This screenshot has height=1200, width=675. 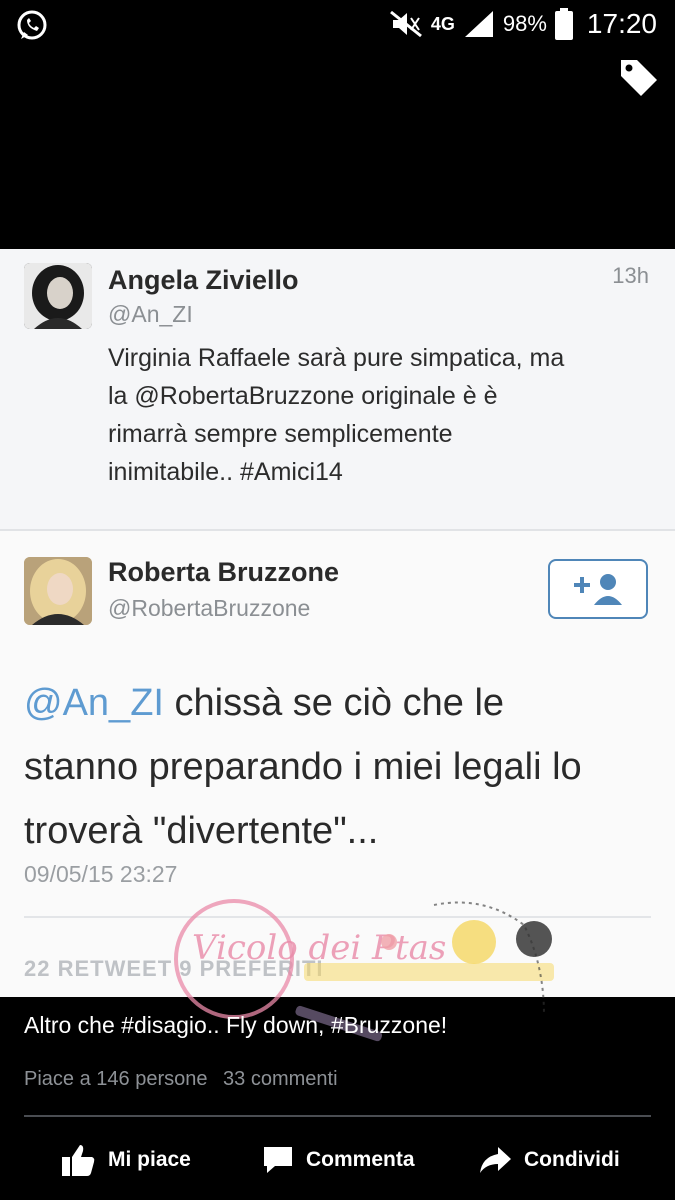 I want to click on clock: 17:20, so click(x=621, y=23).